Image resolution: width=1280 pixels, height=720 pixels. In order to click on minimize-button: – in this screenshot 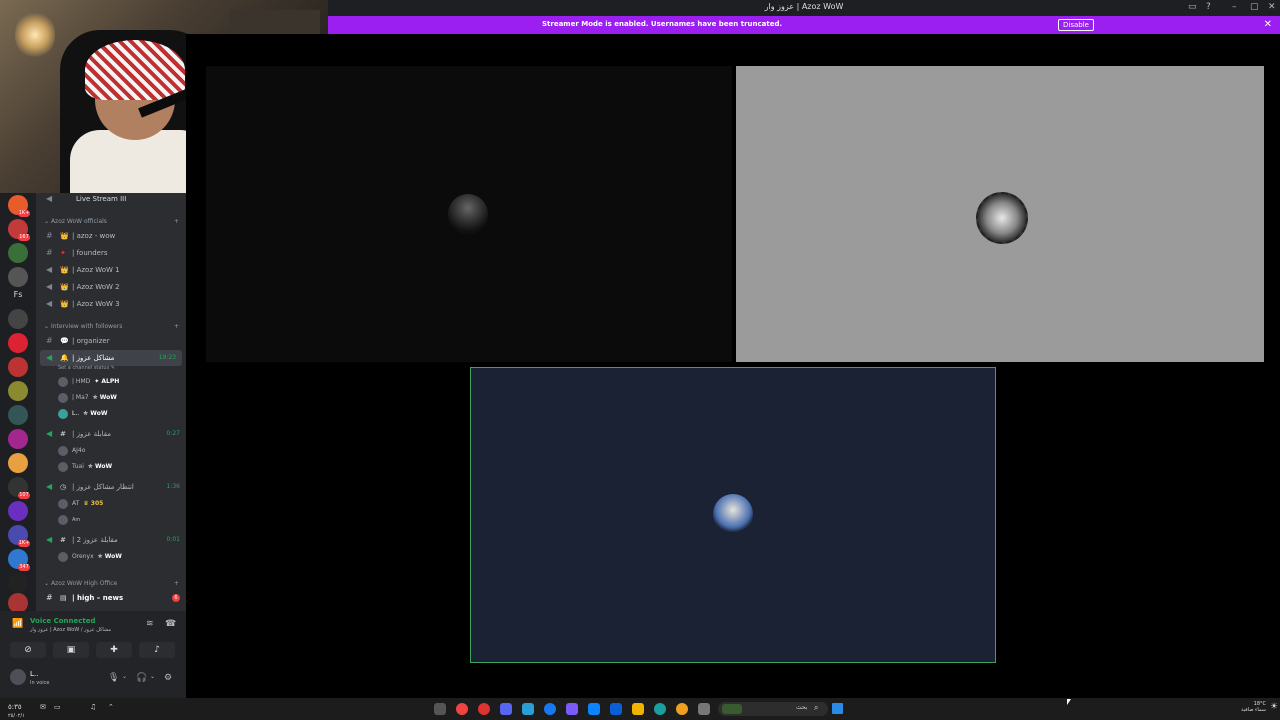, I will do `click(1234, 7)`.